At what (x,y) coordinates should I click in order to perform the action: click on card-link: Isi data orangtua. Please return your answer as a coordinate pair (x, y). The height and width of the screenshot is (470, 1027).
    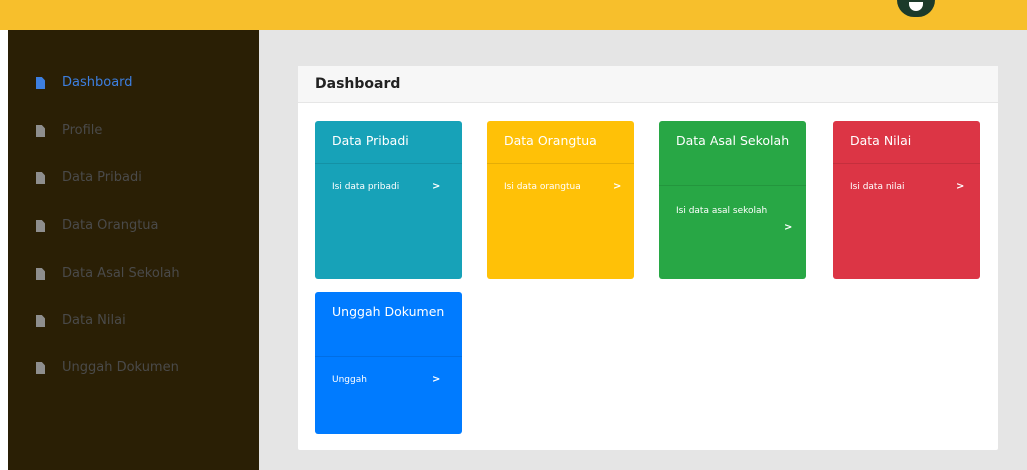
    Looking at the image, I should click on (542, 187).